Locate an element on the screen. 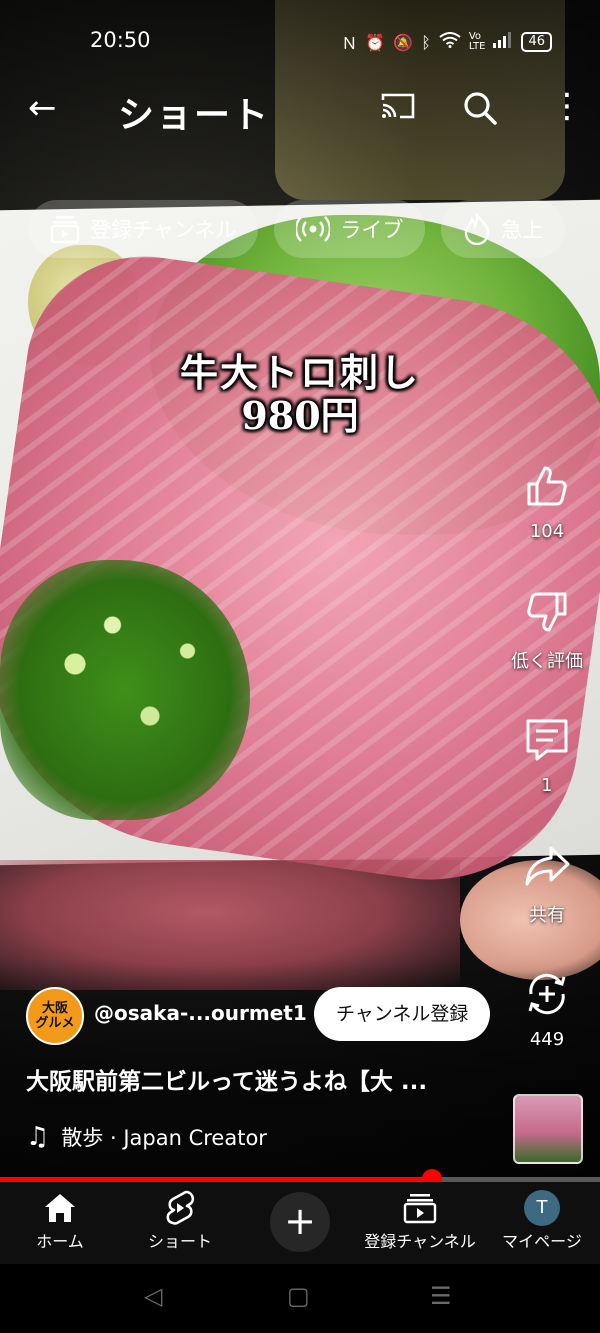  chip-trending: 急上 is located at coordinates (503, 229).